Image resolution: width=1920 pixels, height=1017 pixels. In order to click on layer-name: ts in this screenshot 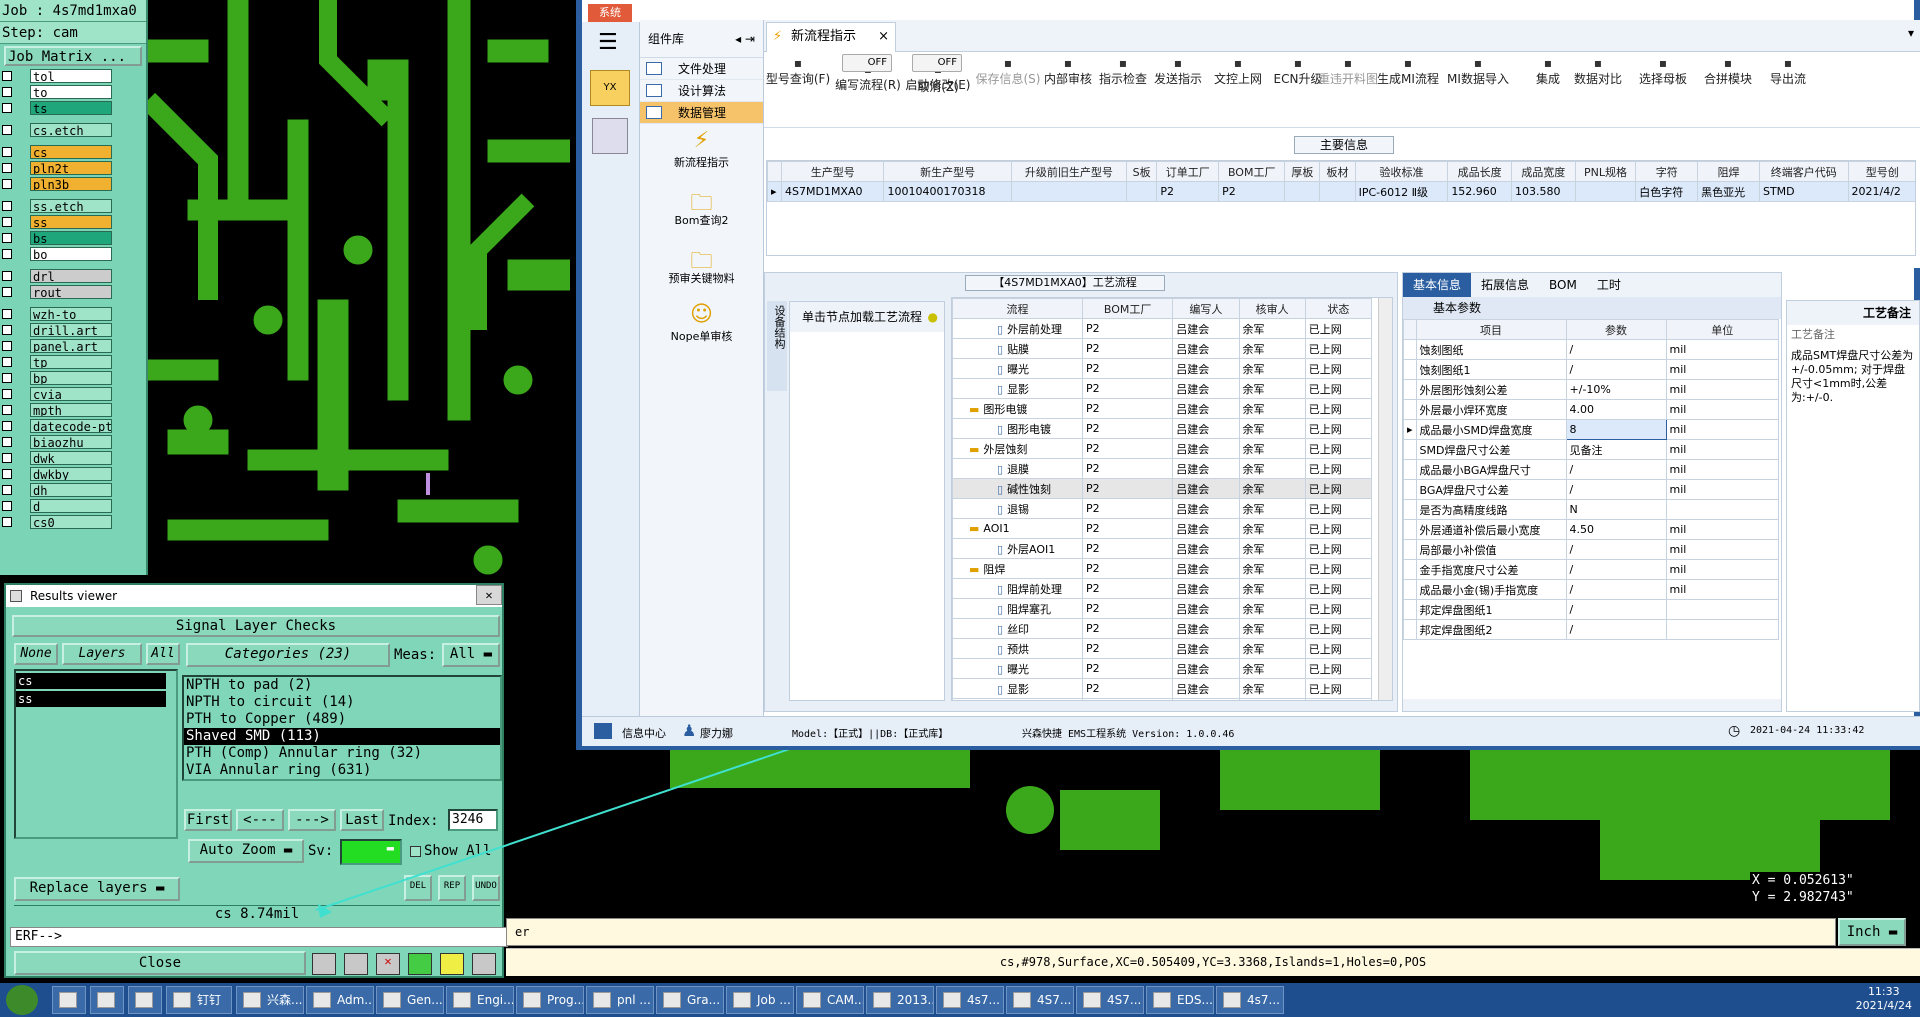, I will do `click(71, 108)`.